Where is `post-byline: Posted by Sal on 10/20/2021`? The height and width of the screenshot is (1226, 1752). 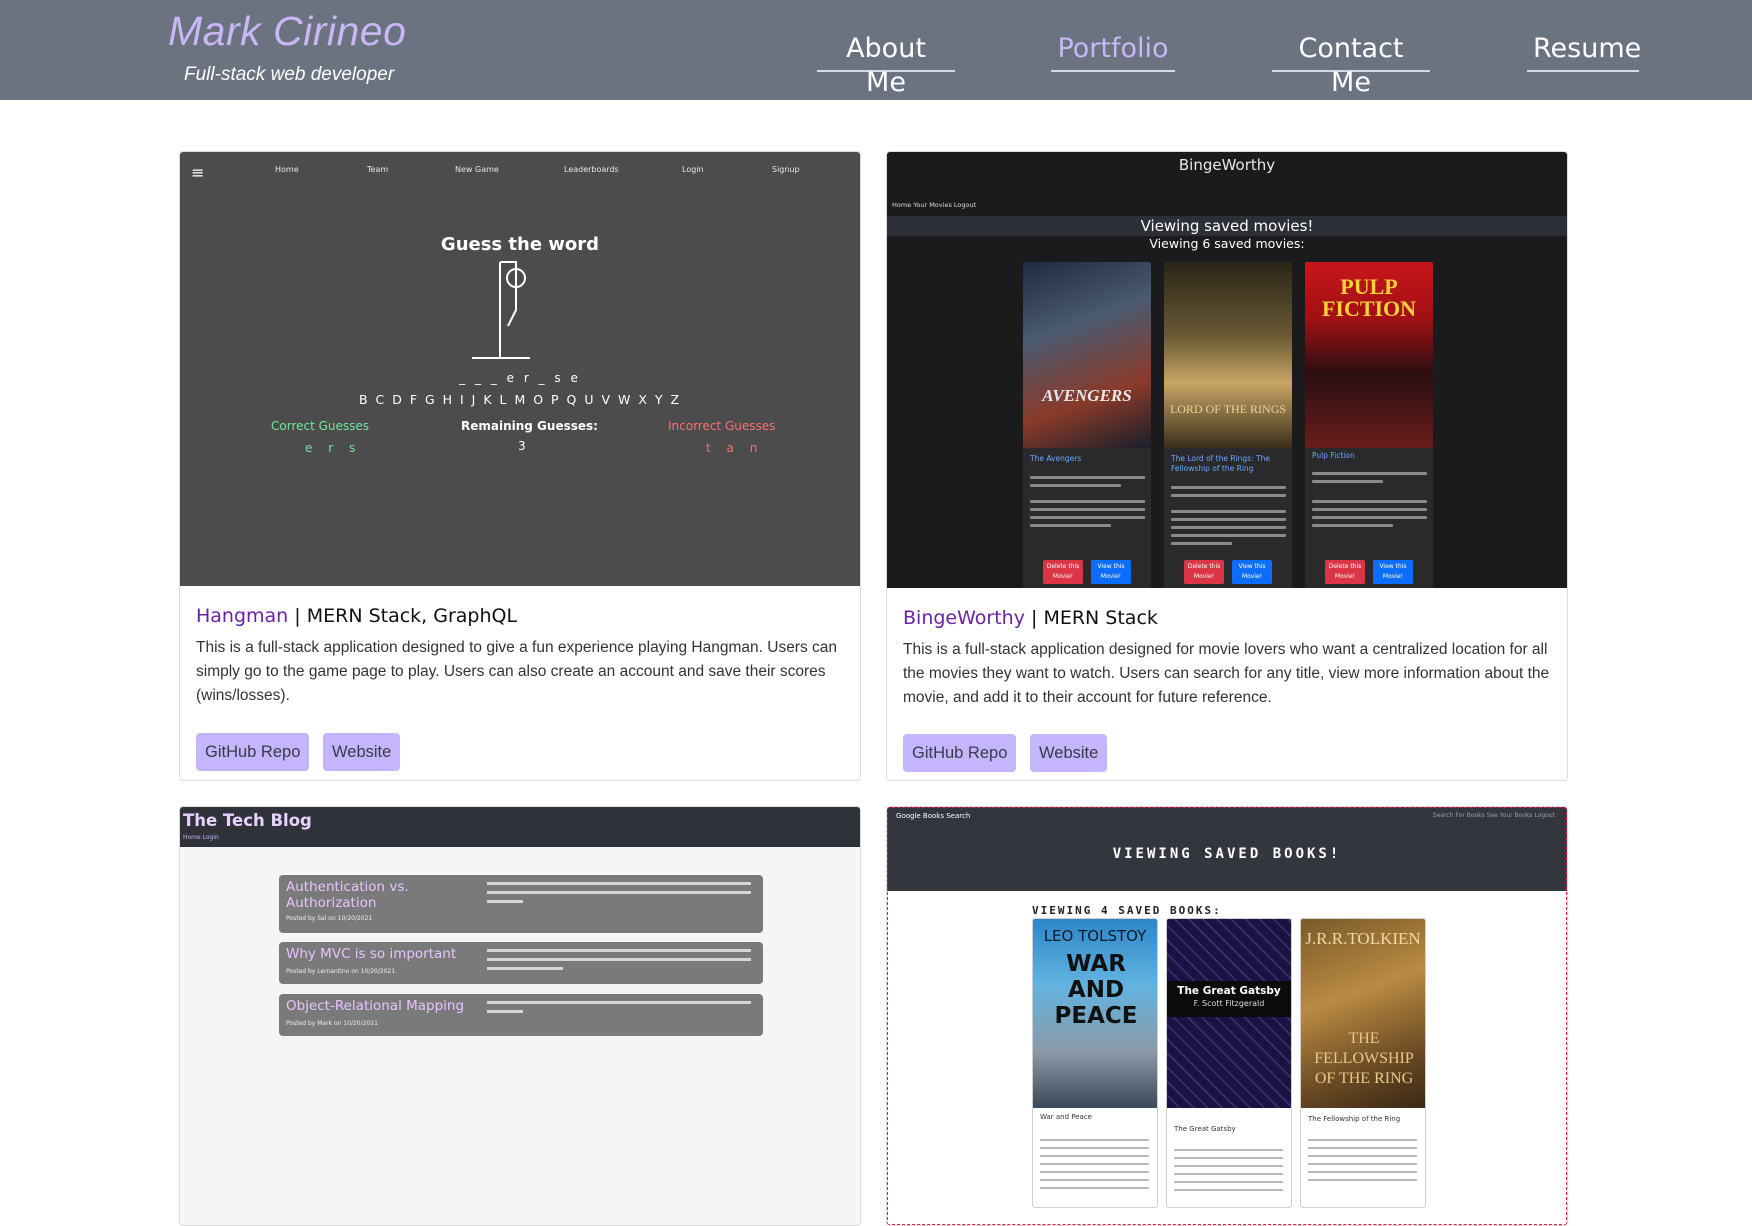
post-byline: Posted by Sal on 10/20/2021 is located at coordinates (329, 918).